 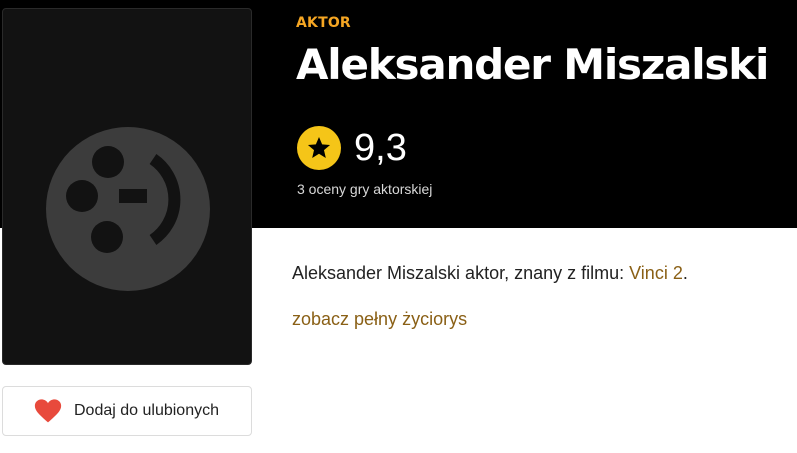 What do you see at coordinates (352, 148) in the screenshot?
I see `rating: 9,3` at bounding box center [352, 148].